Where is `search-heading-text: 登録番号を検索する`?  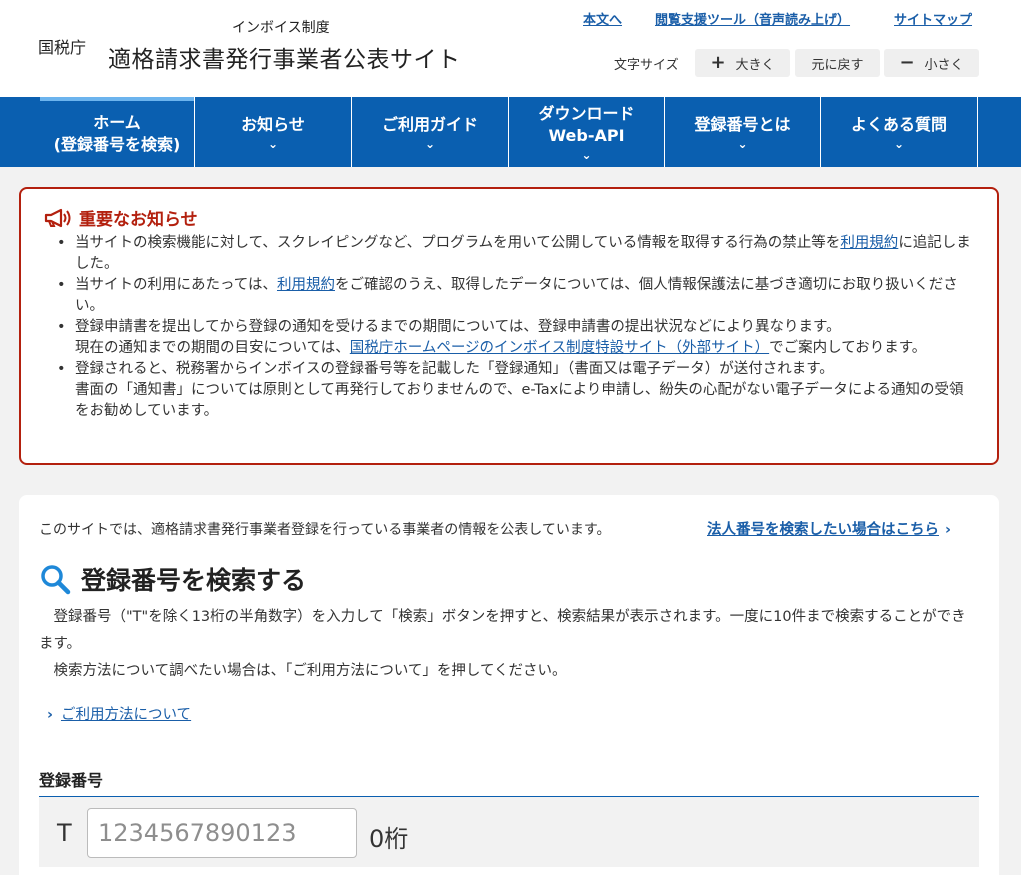
search-heading-text: 登録番号を検索する is located at coordinates (194, 580).